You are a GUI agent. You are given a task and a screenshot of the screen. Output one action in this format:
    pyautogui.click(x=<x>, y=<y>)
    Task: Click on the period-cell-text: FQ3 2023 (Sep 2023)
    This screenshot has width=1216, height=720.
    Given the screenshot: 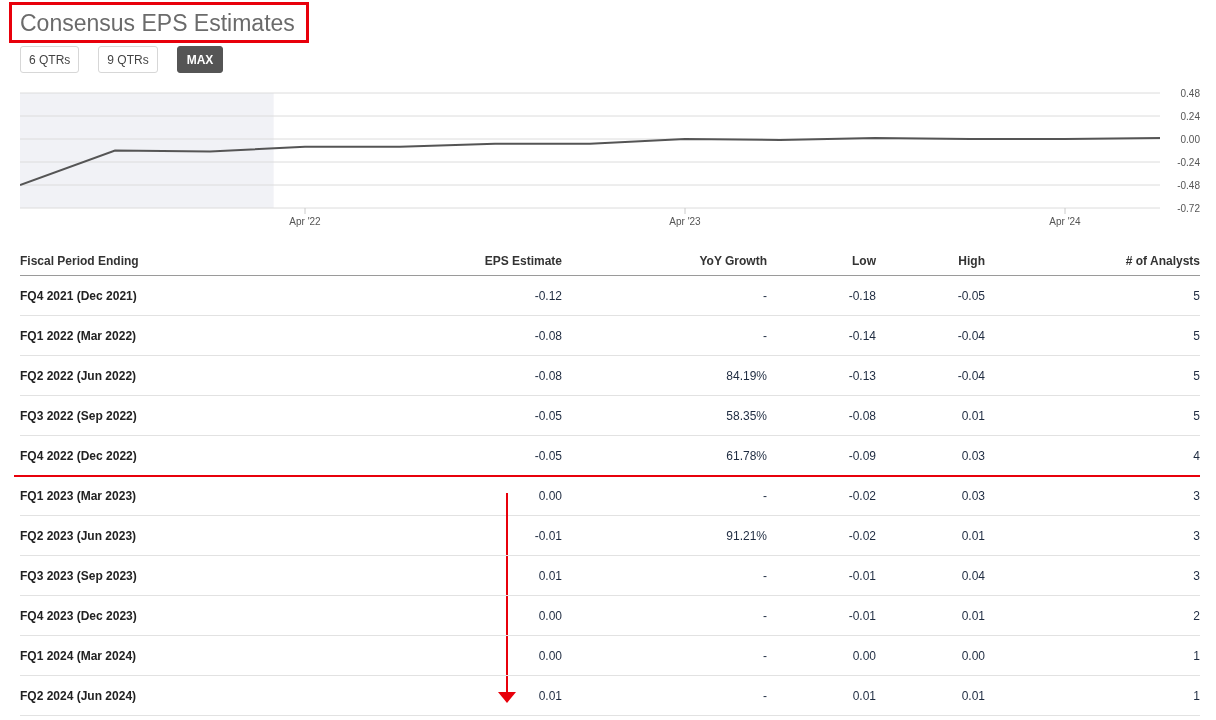 What is the action you would take?
    pyautogui.click(x=79, y=575)
    